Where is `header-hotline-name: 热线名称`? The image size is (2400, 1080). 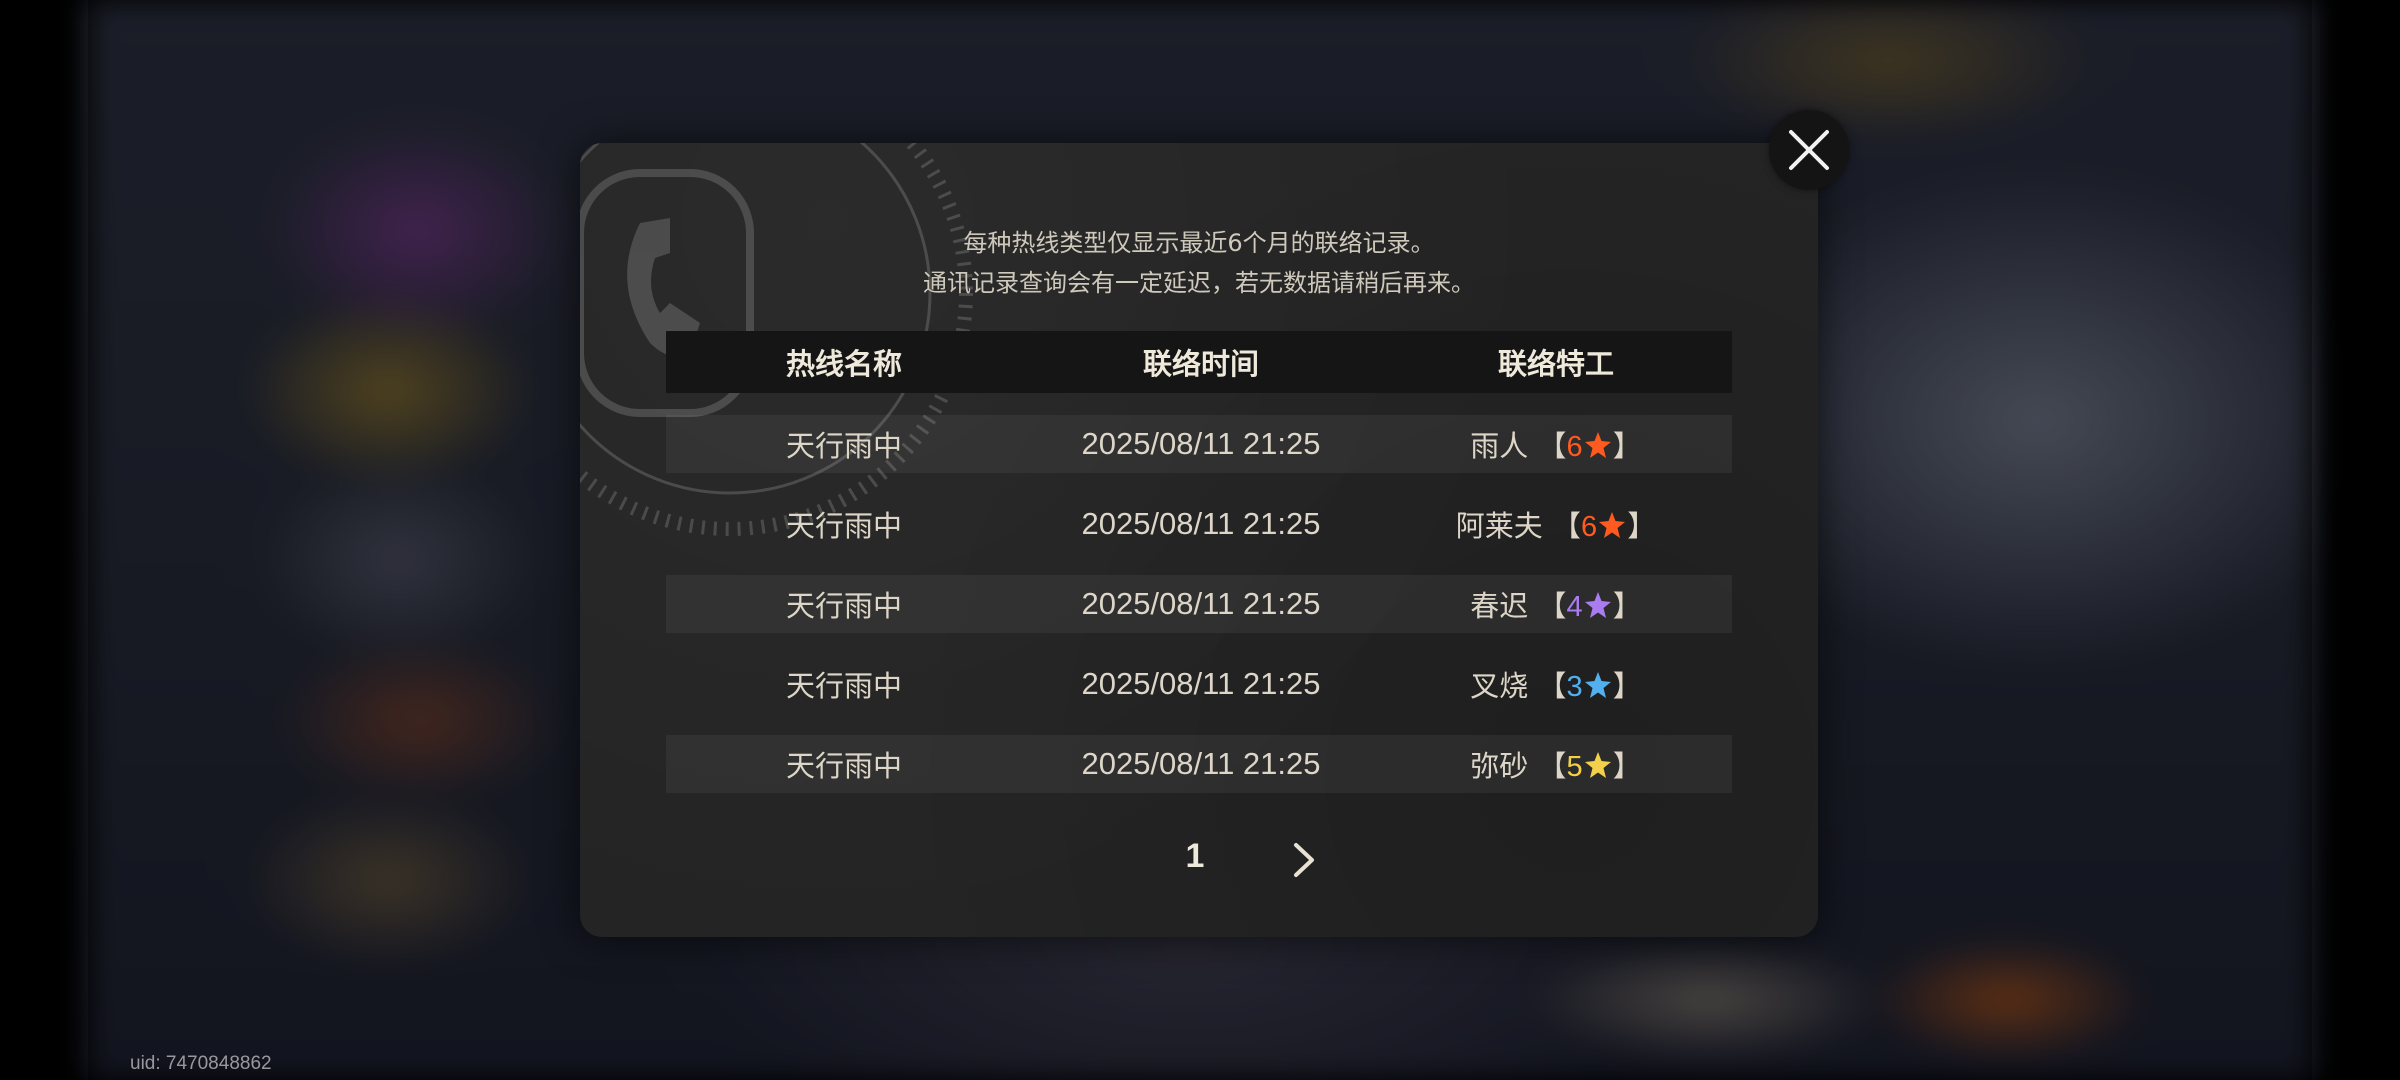
header-hotline-name: 热线名称 is located at coordinates (843, 364).